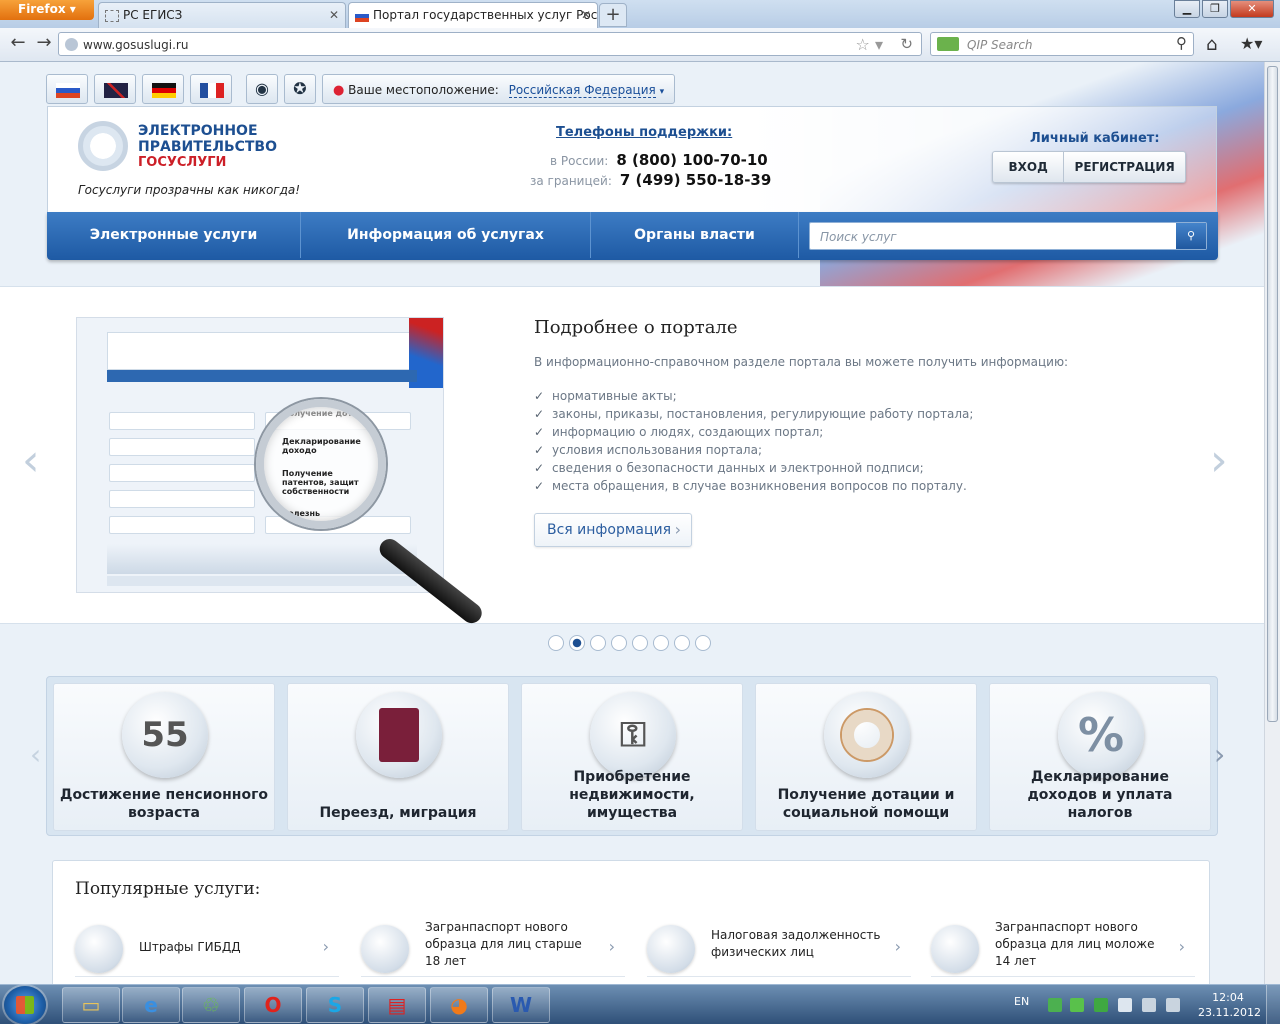 The height and width of the screenshot is (1024, 1280). What do you see at coordinates (671, 949) in the screenshot?
I see `tax-icon` at bounding box center [671, 949].